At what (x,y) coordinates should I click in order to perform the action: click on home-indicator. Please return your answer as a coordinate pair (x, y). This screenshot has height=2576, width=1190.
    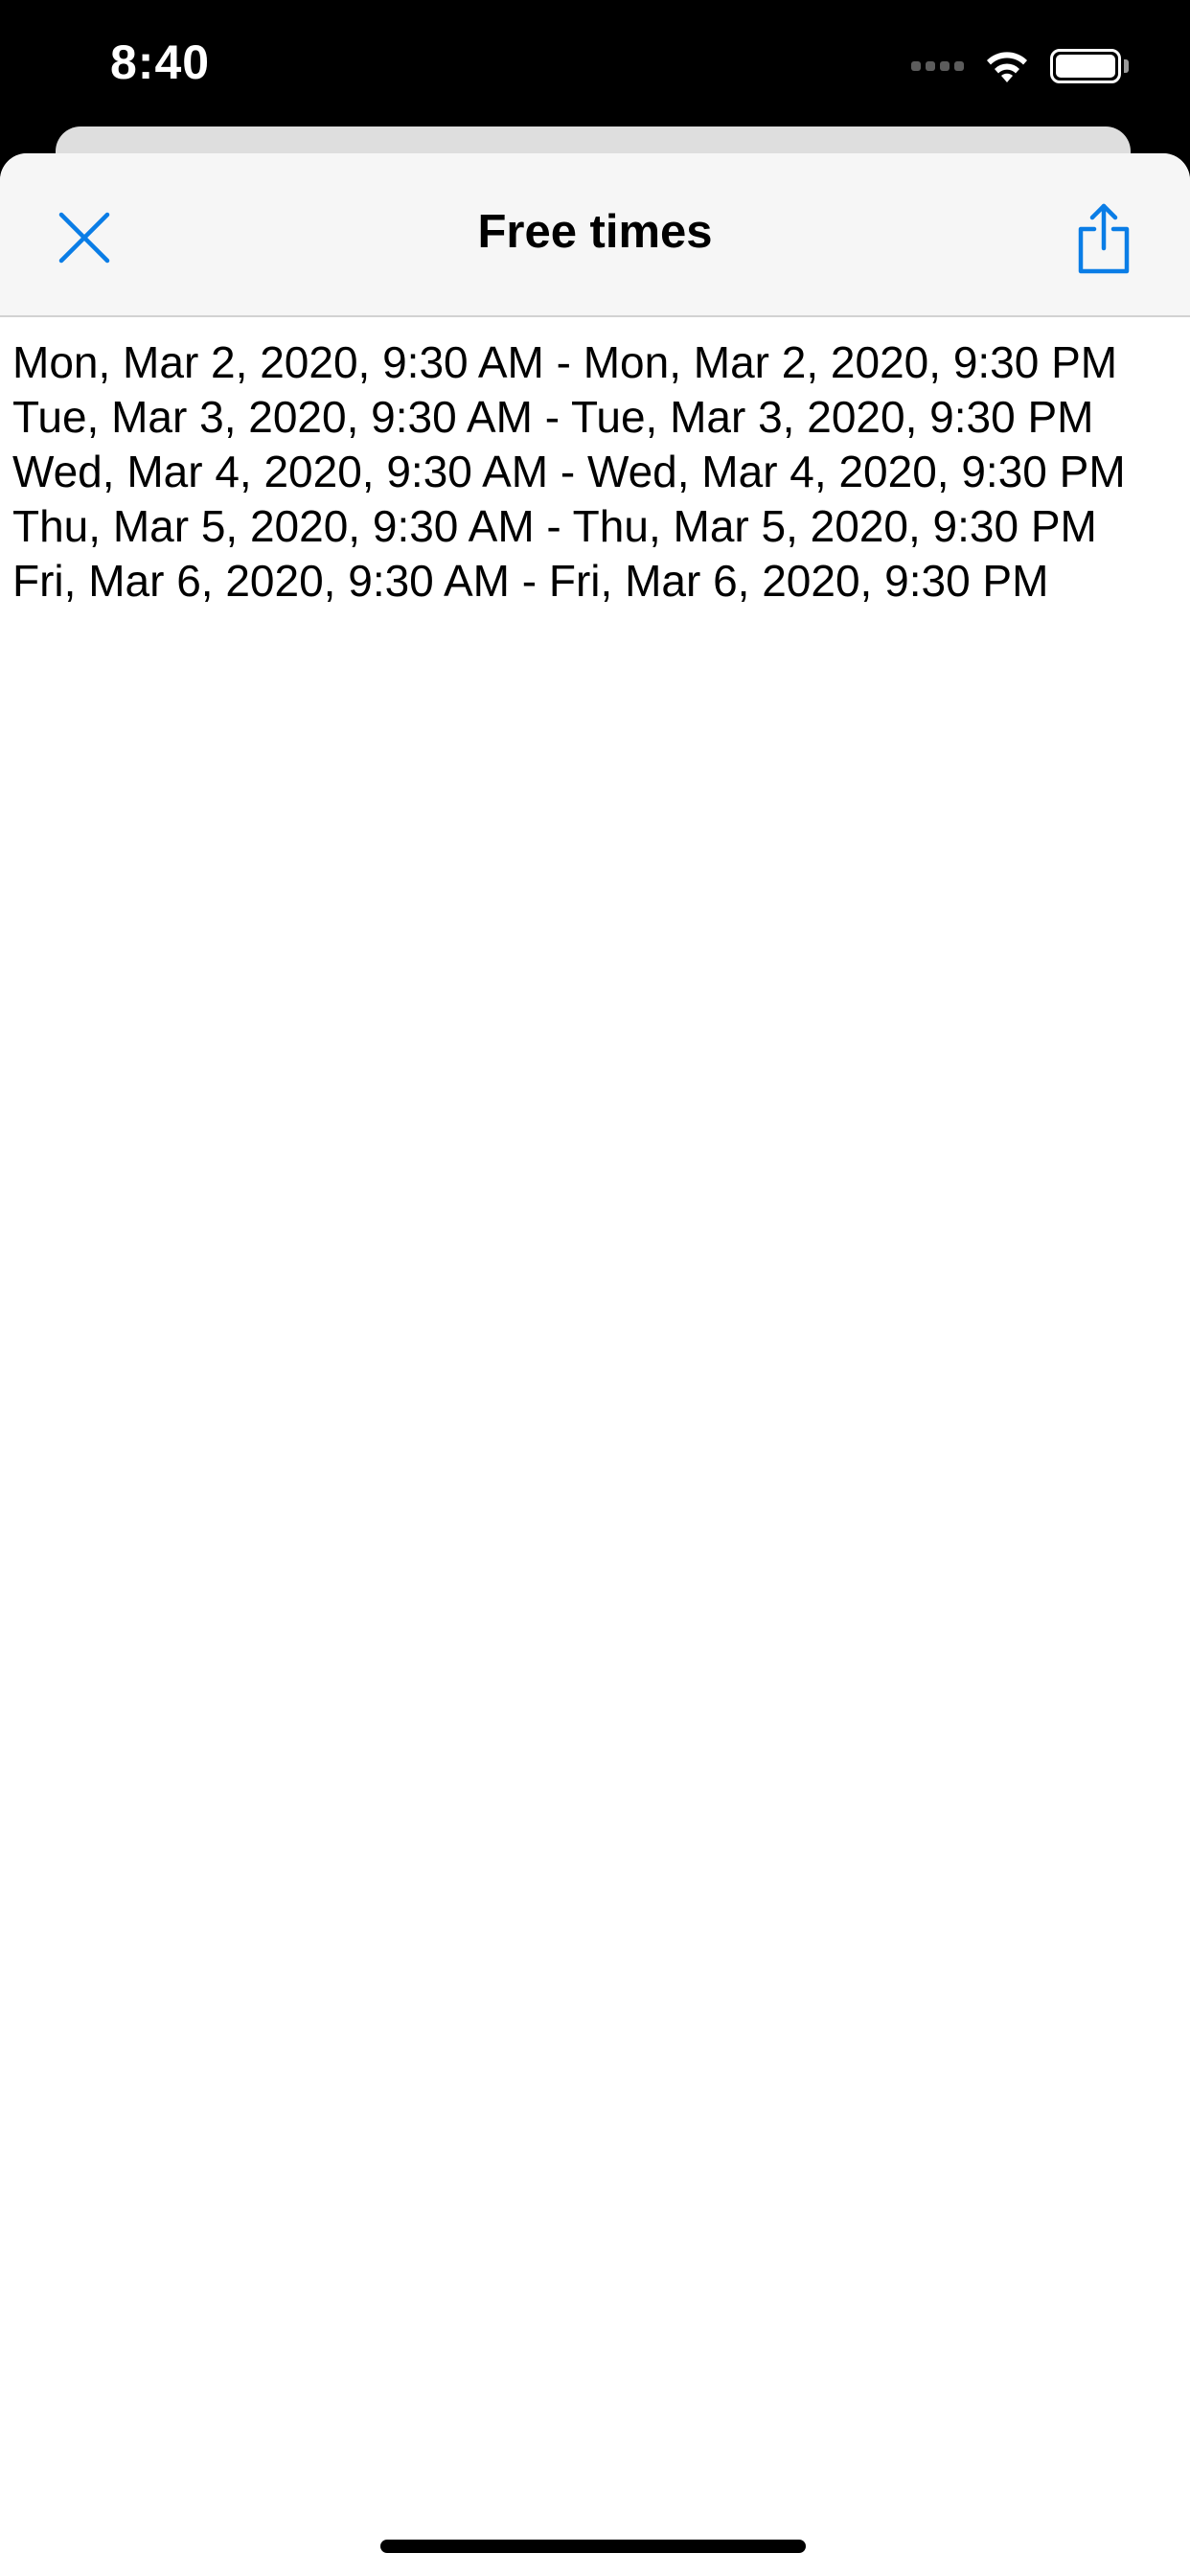
    Looking at the image, I should click on (593, 2546).